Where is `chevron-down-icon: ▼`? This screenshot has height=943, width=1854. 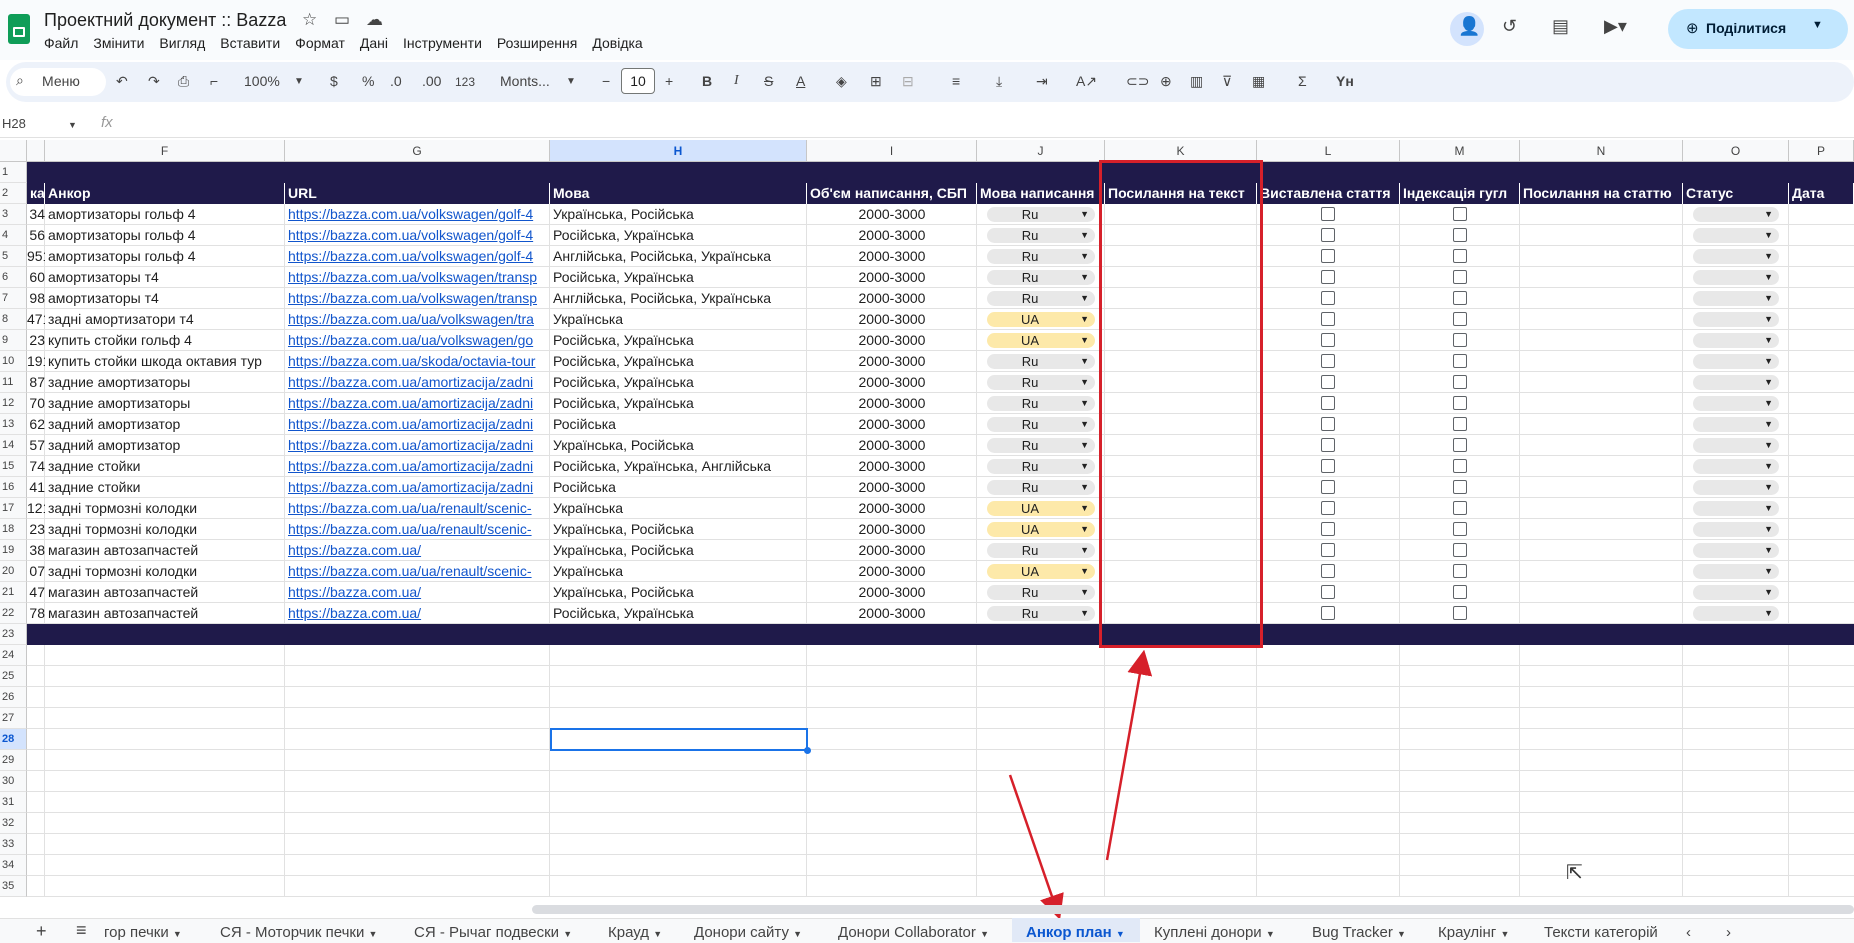
chevron-down-icon: ▼ is located at coordinates (1817, 25).